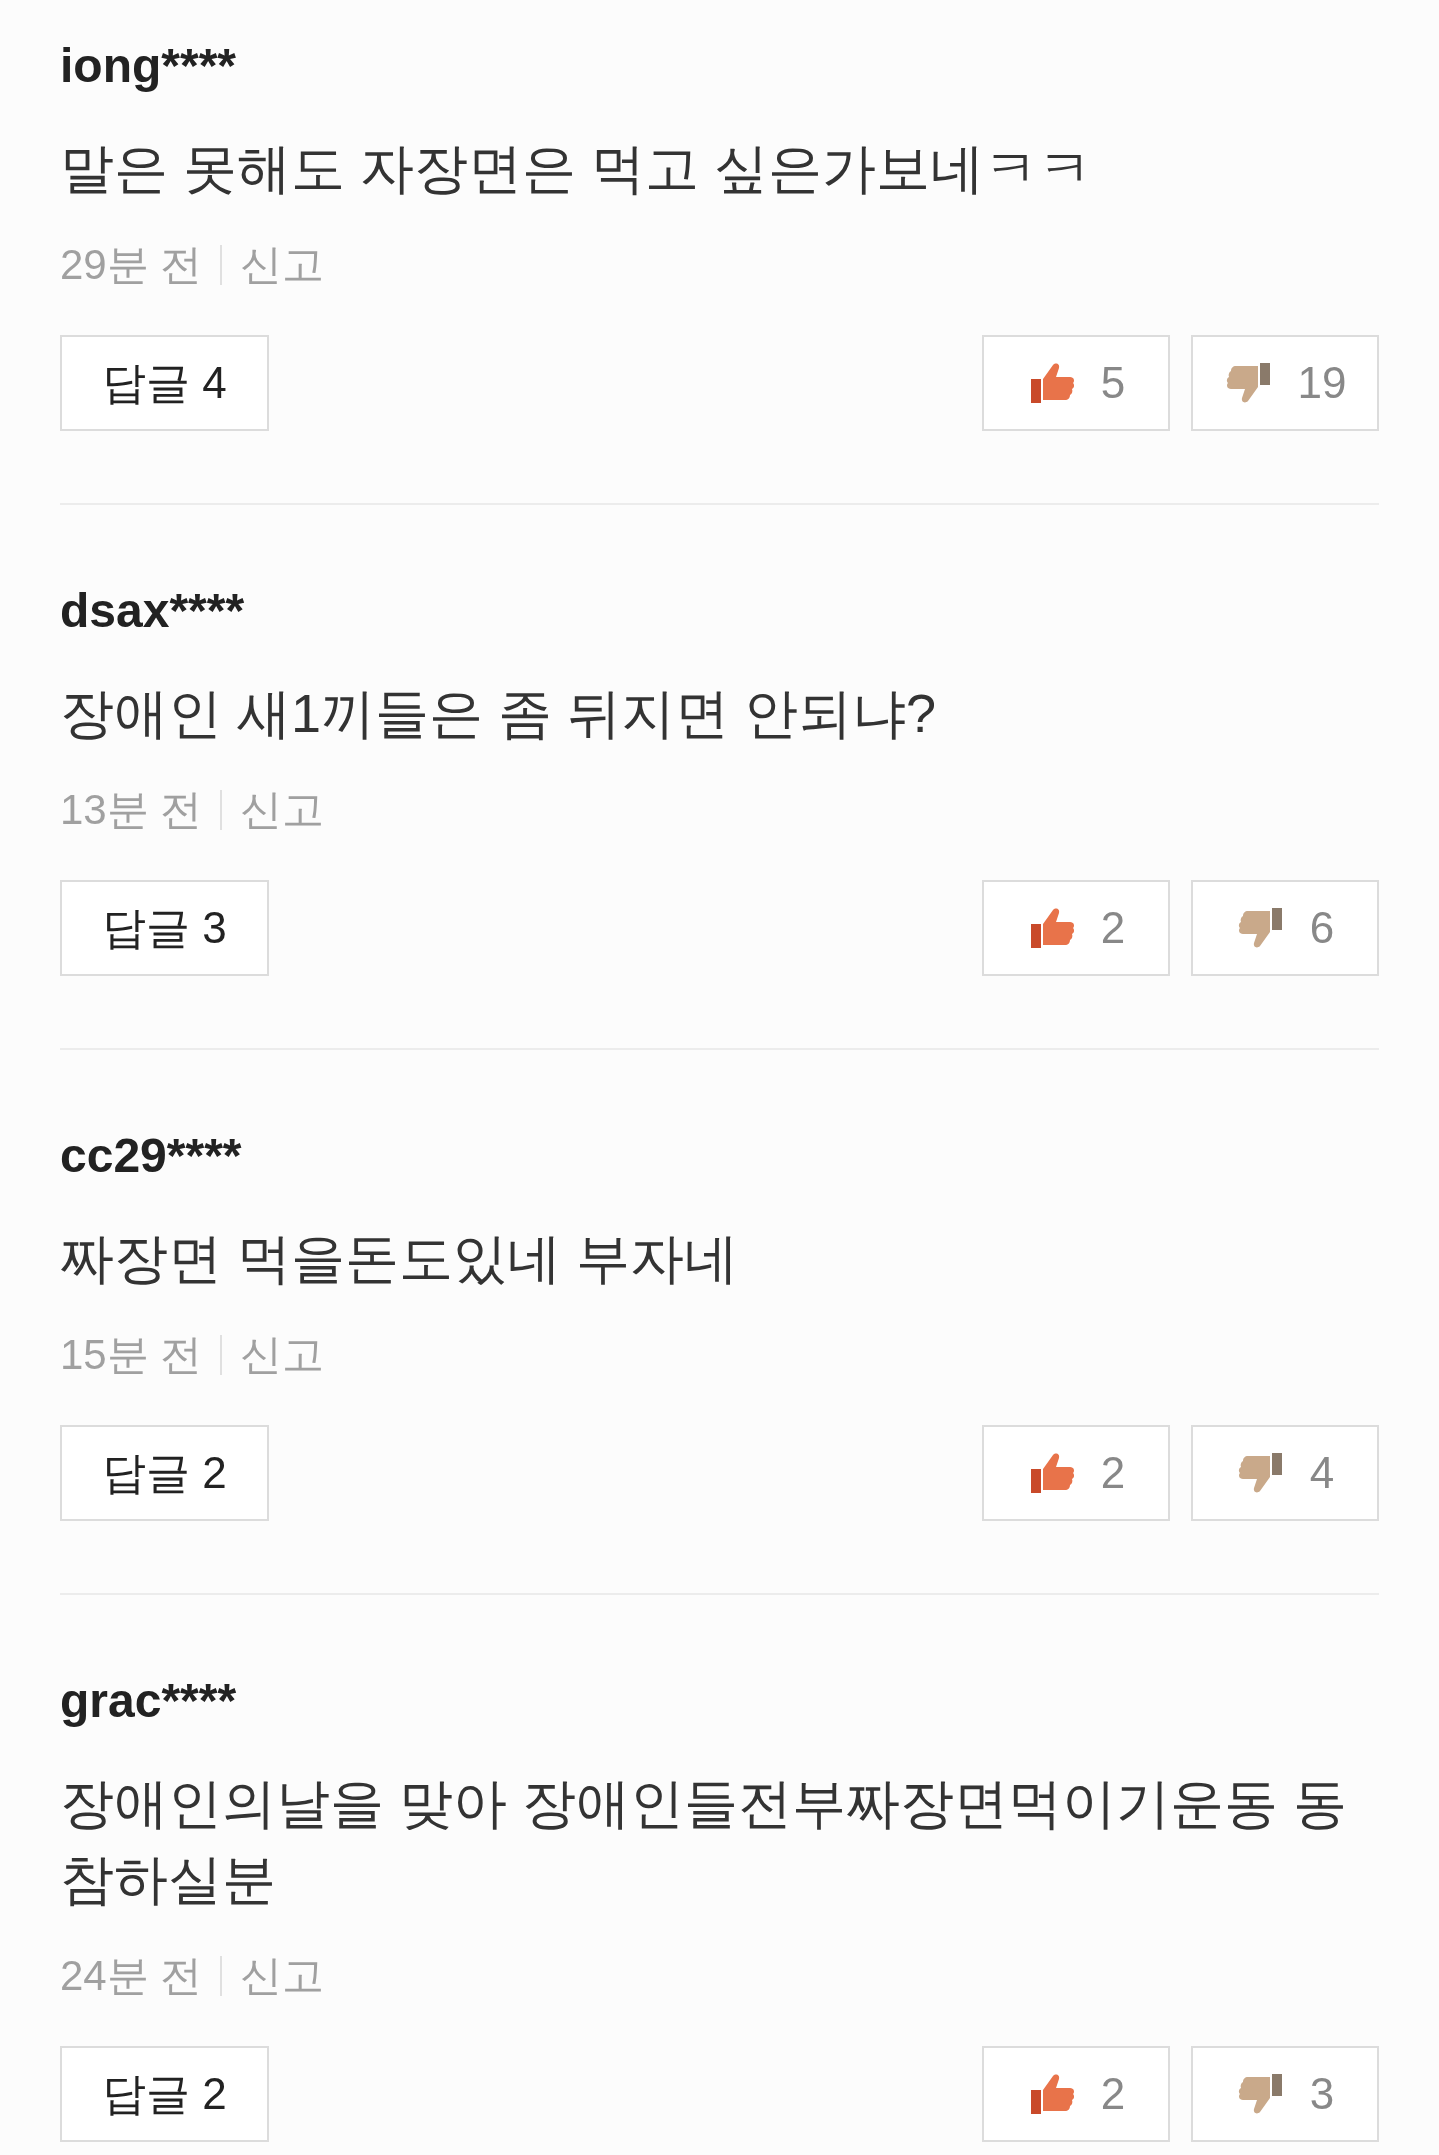  I want to click on dislike-button: 4, so click(1285, 1473).